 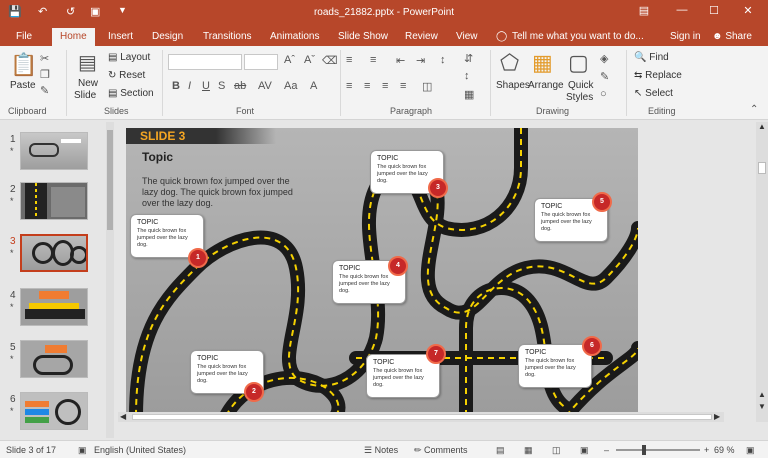 I want to click on map-pin: 5, so click(x=602, y=202).